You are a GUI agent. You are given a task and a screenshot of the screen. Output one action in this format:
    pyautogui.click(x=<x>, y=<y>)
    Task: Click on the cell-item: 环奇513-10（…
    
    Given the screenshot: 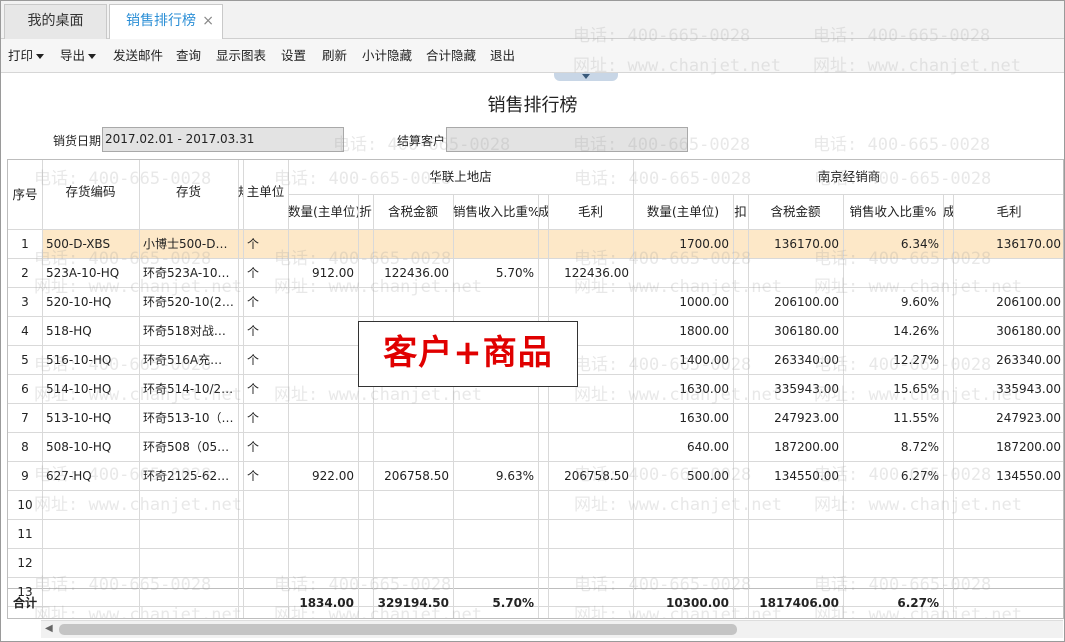 What is the action you would take?
    pyautogui.click(x=188, y=418)
    